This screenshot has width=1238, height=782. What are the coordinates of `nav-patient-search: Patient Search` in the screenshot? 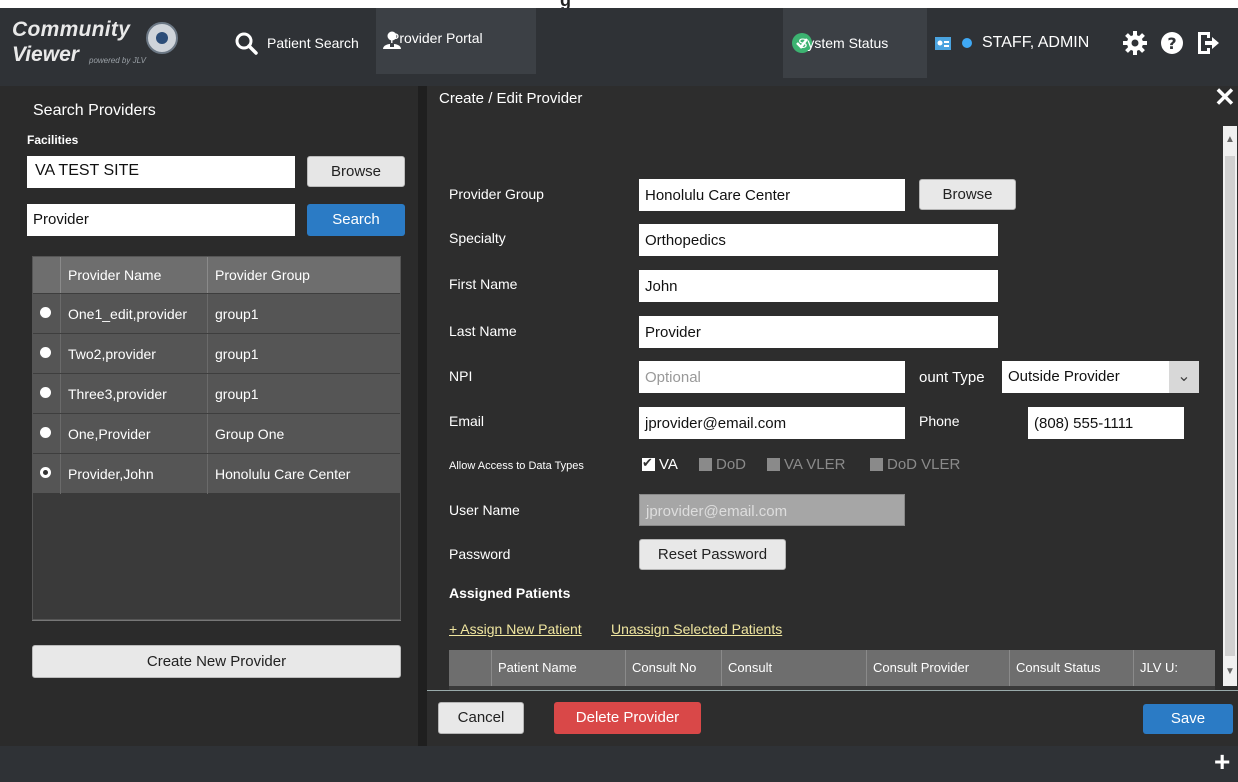 It's located at (296, 43).